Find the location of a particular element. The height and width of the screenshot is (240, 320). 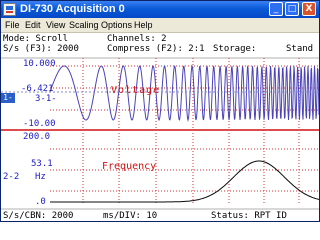

maximize-button: □ is located at coordinates (292, 9).